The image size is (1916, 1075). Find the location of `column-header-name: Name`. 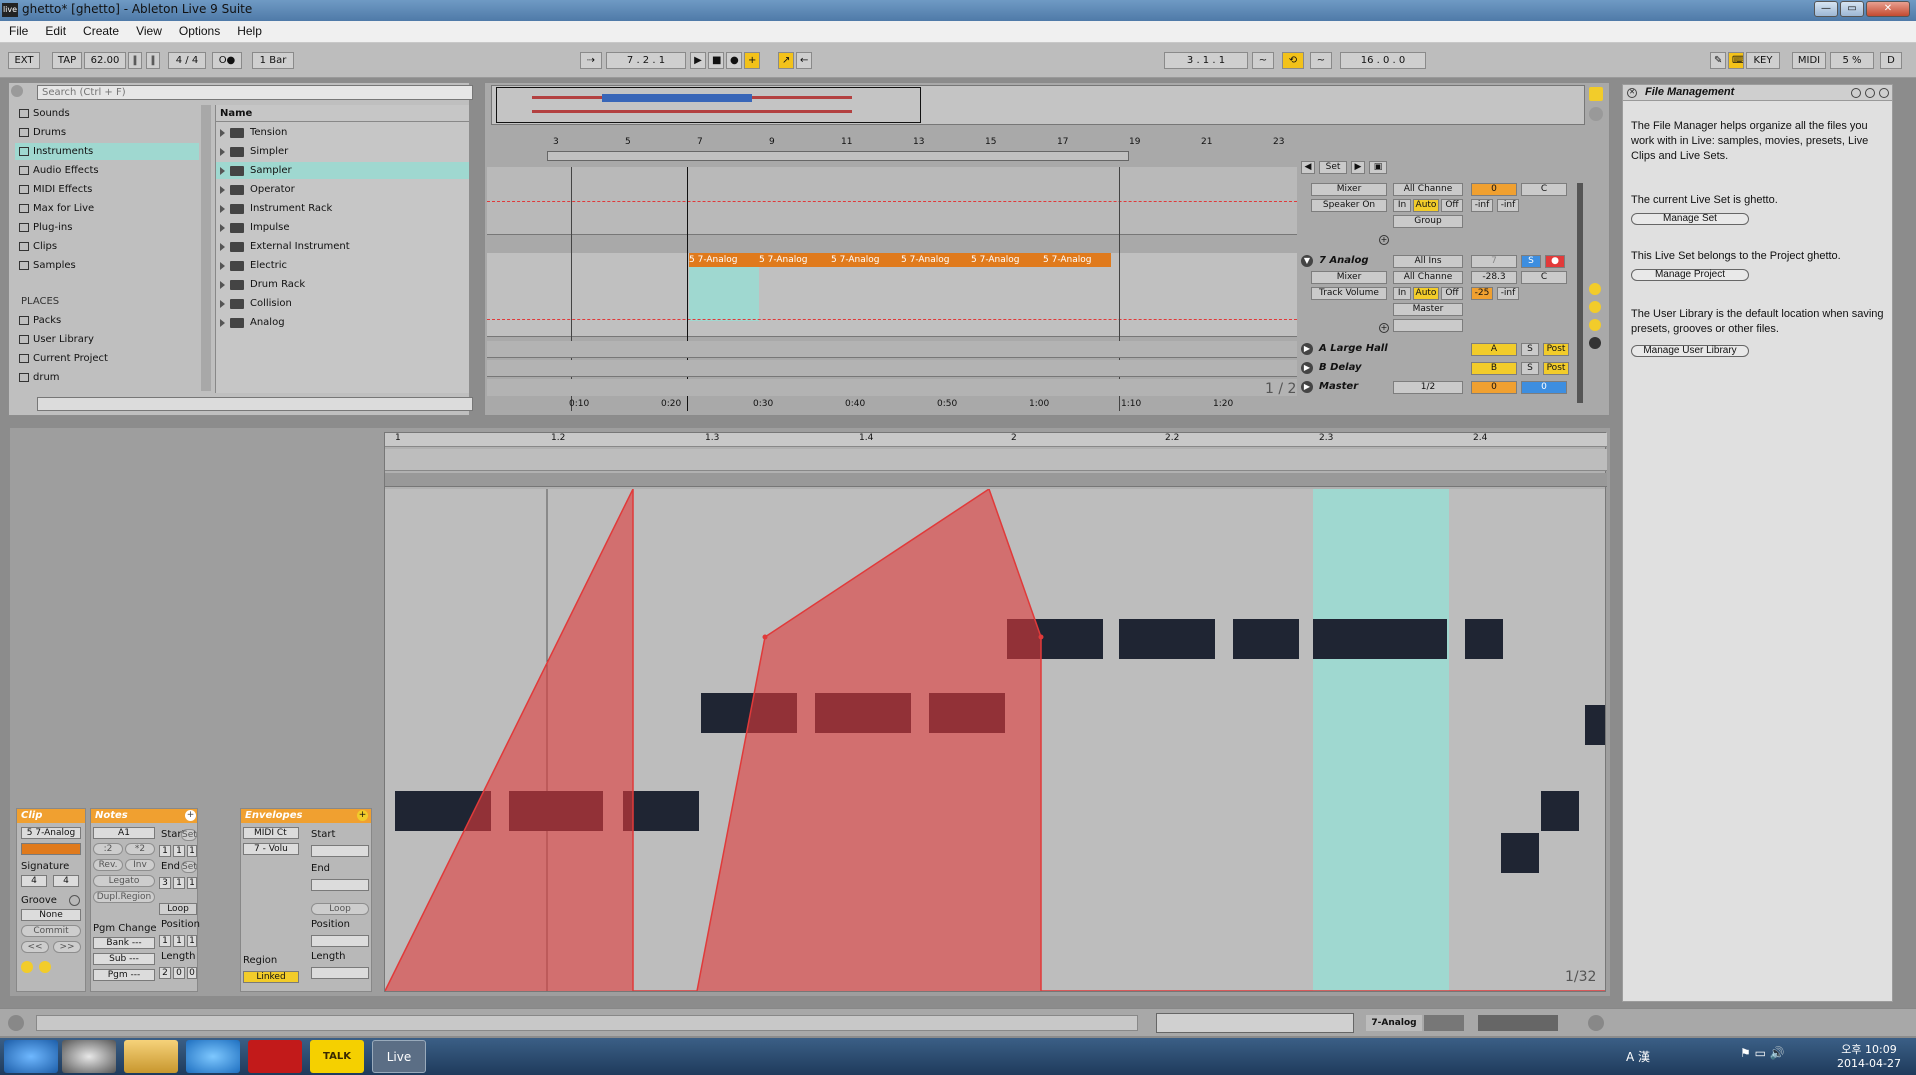

column-header-name: Name is located at coordinates (342, 113).